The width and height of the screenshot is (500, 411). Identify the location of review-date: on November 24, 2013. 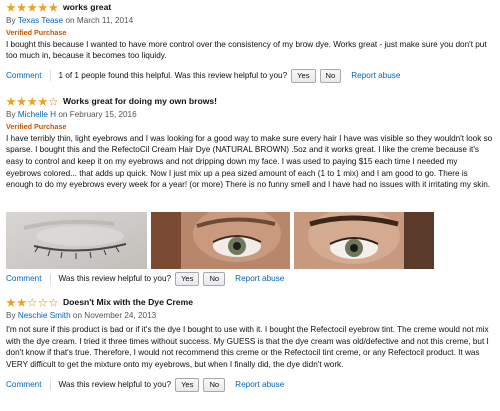
(114, 315).